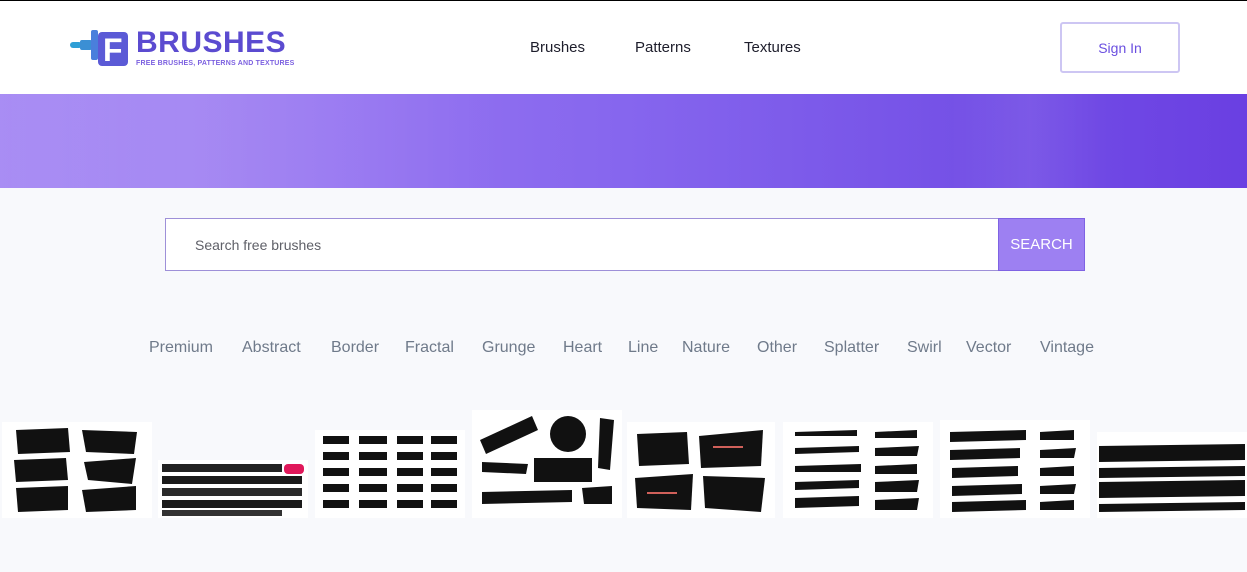 Image resolution: width=1247 pixels, height=572 pixels. What do you see at coordinates (215, 63) in the screenshot?
I see `logo-tagline: FREE BRUSHES, PATTERNS AND TEXTURES` at bounding box center [215, 63].